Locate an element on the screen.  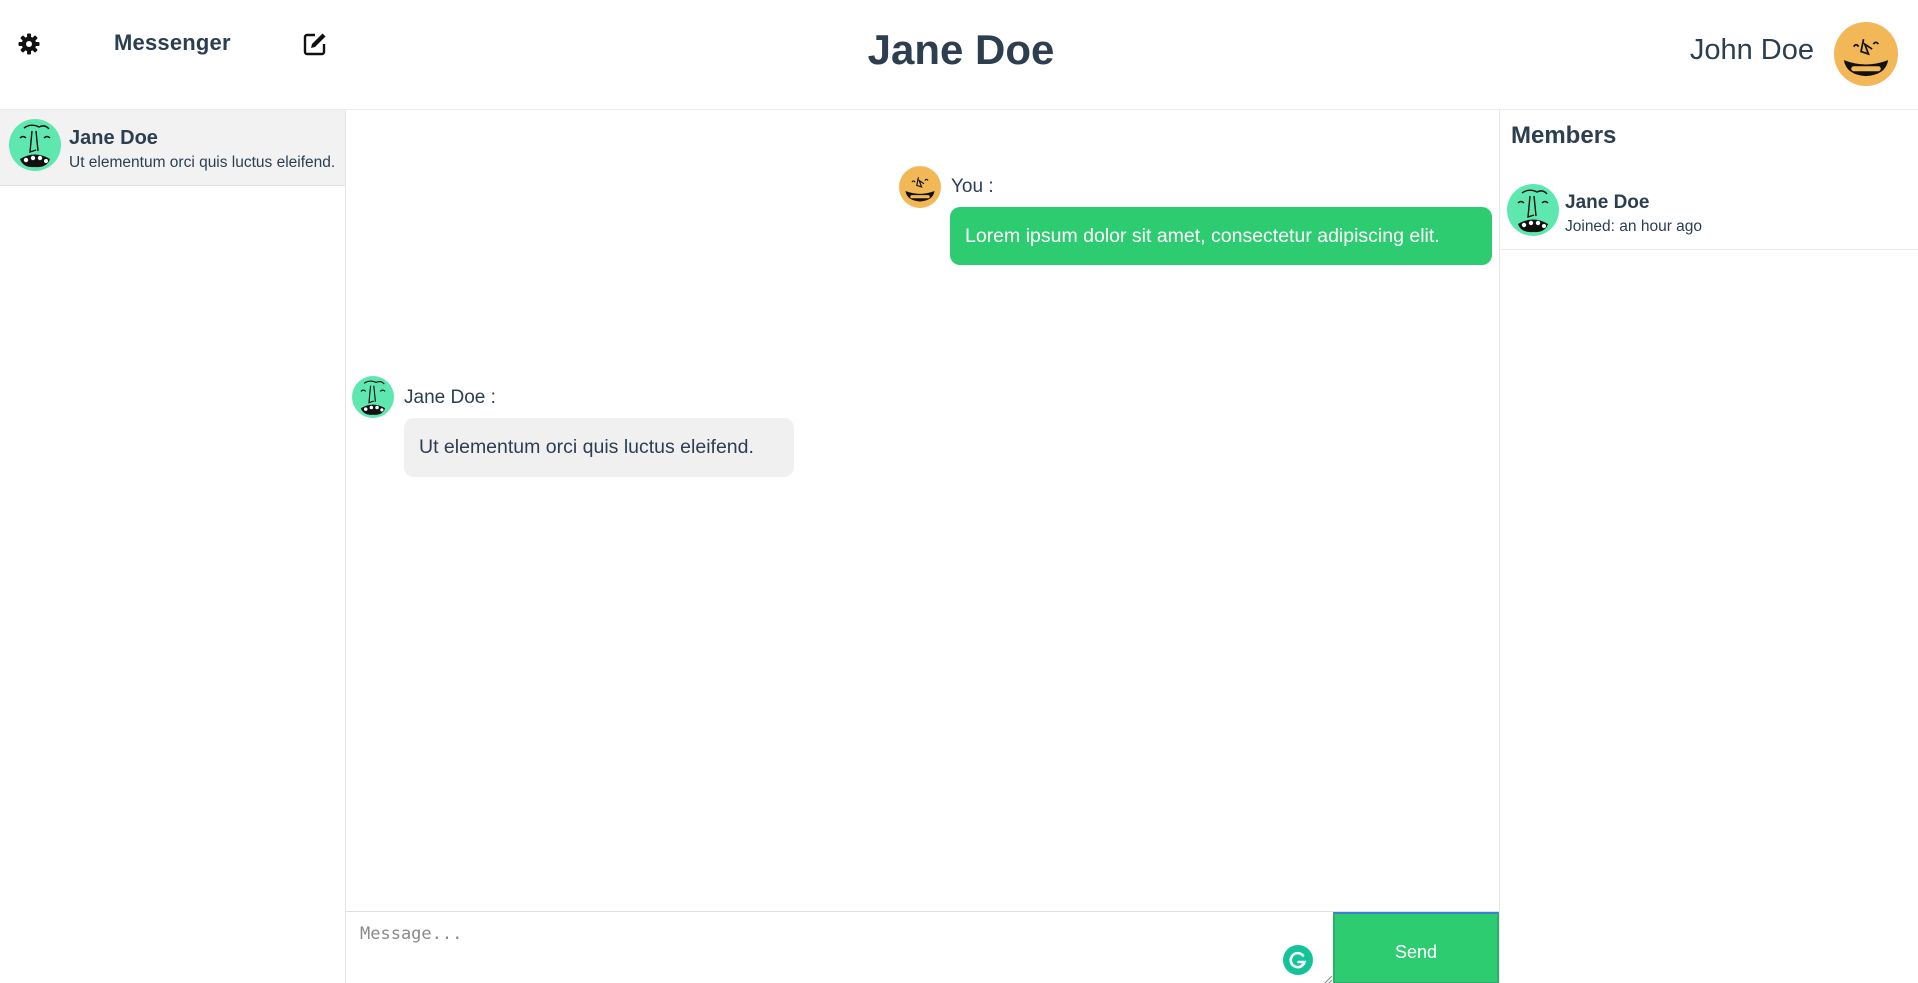
message-input is located at coordinates (839, 947).